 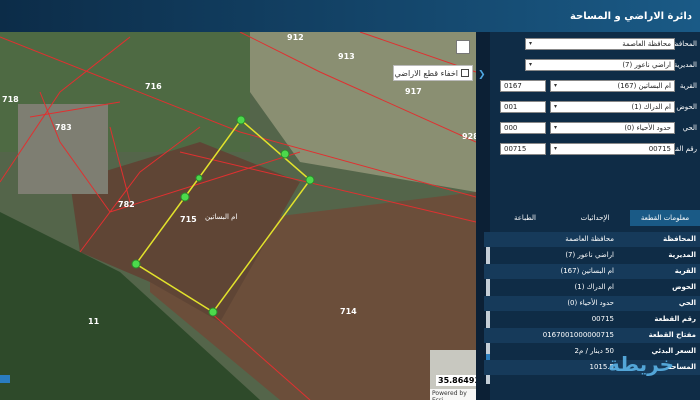 What do you see at coordinates (350, 16) in the screenshot?
I see `top-bar: دائرة الاراضي و المساحة` at bounding box center [350, 16].